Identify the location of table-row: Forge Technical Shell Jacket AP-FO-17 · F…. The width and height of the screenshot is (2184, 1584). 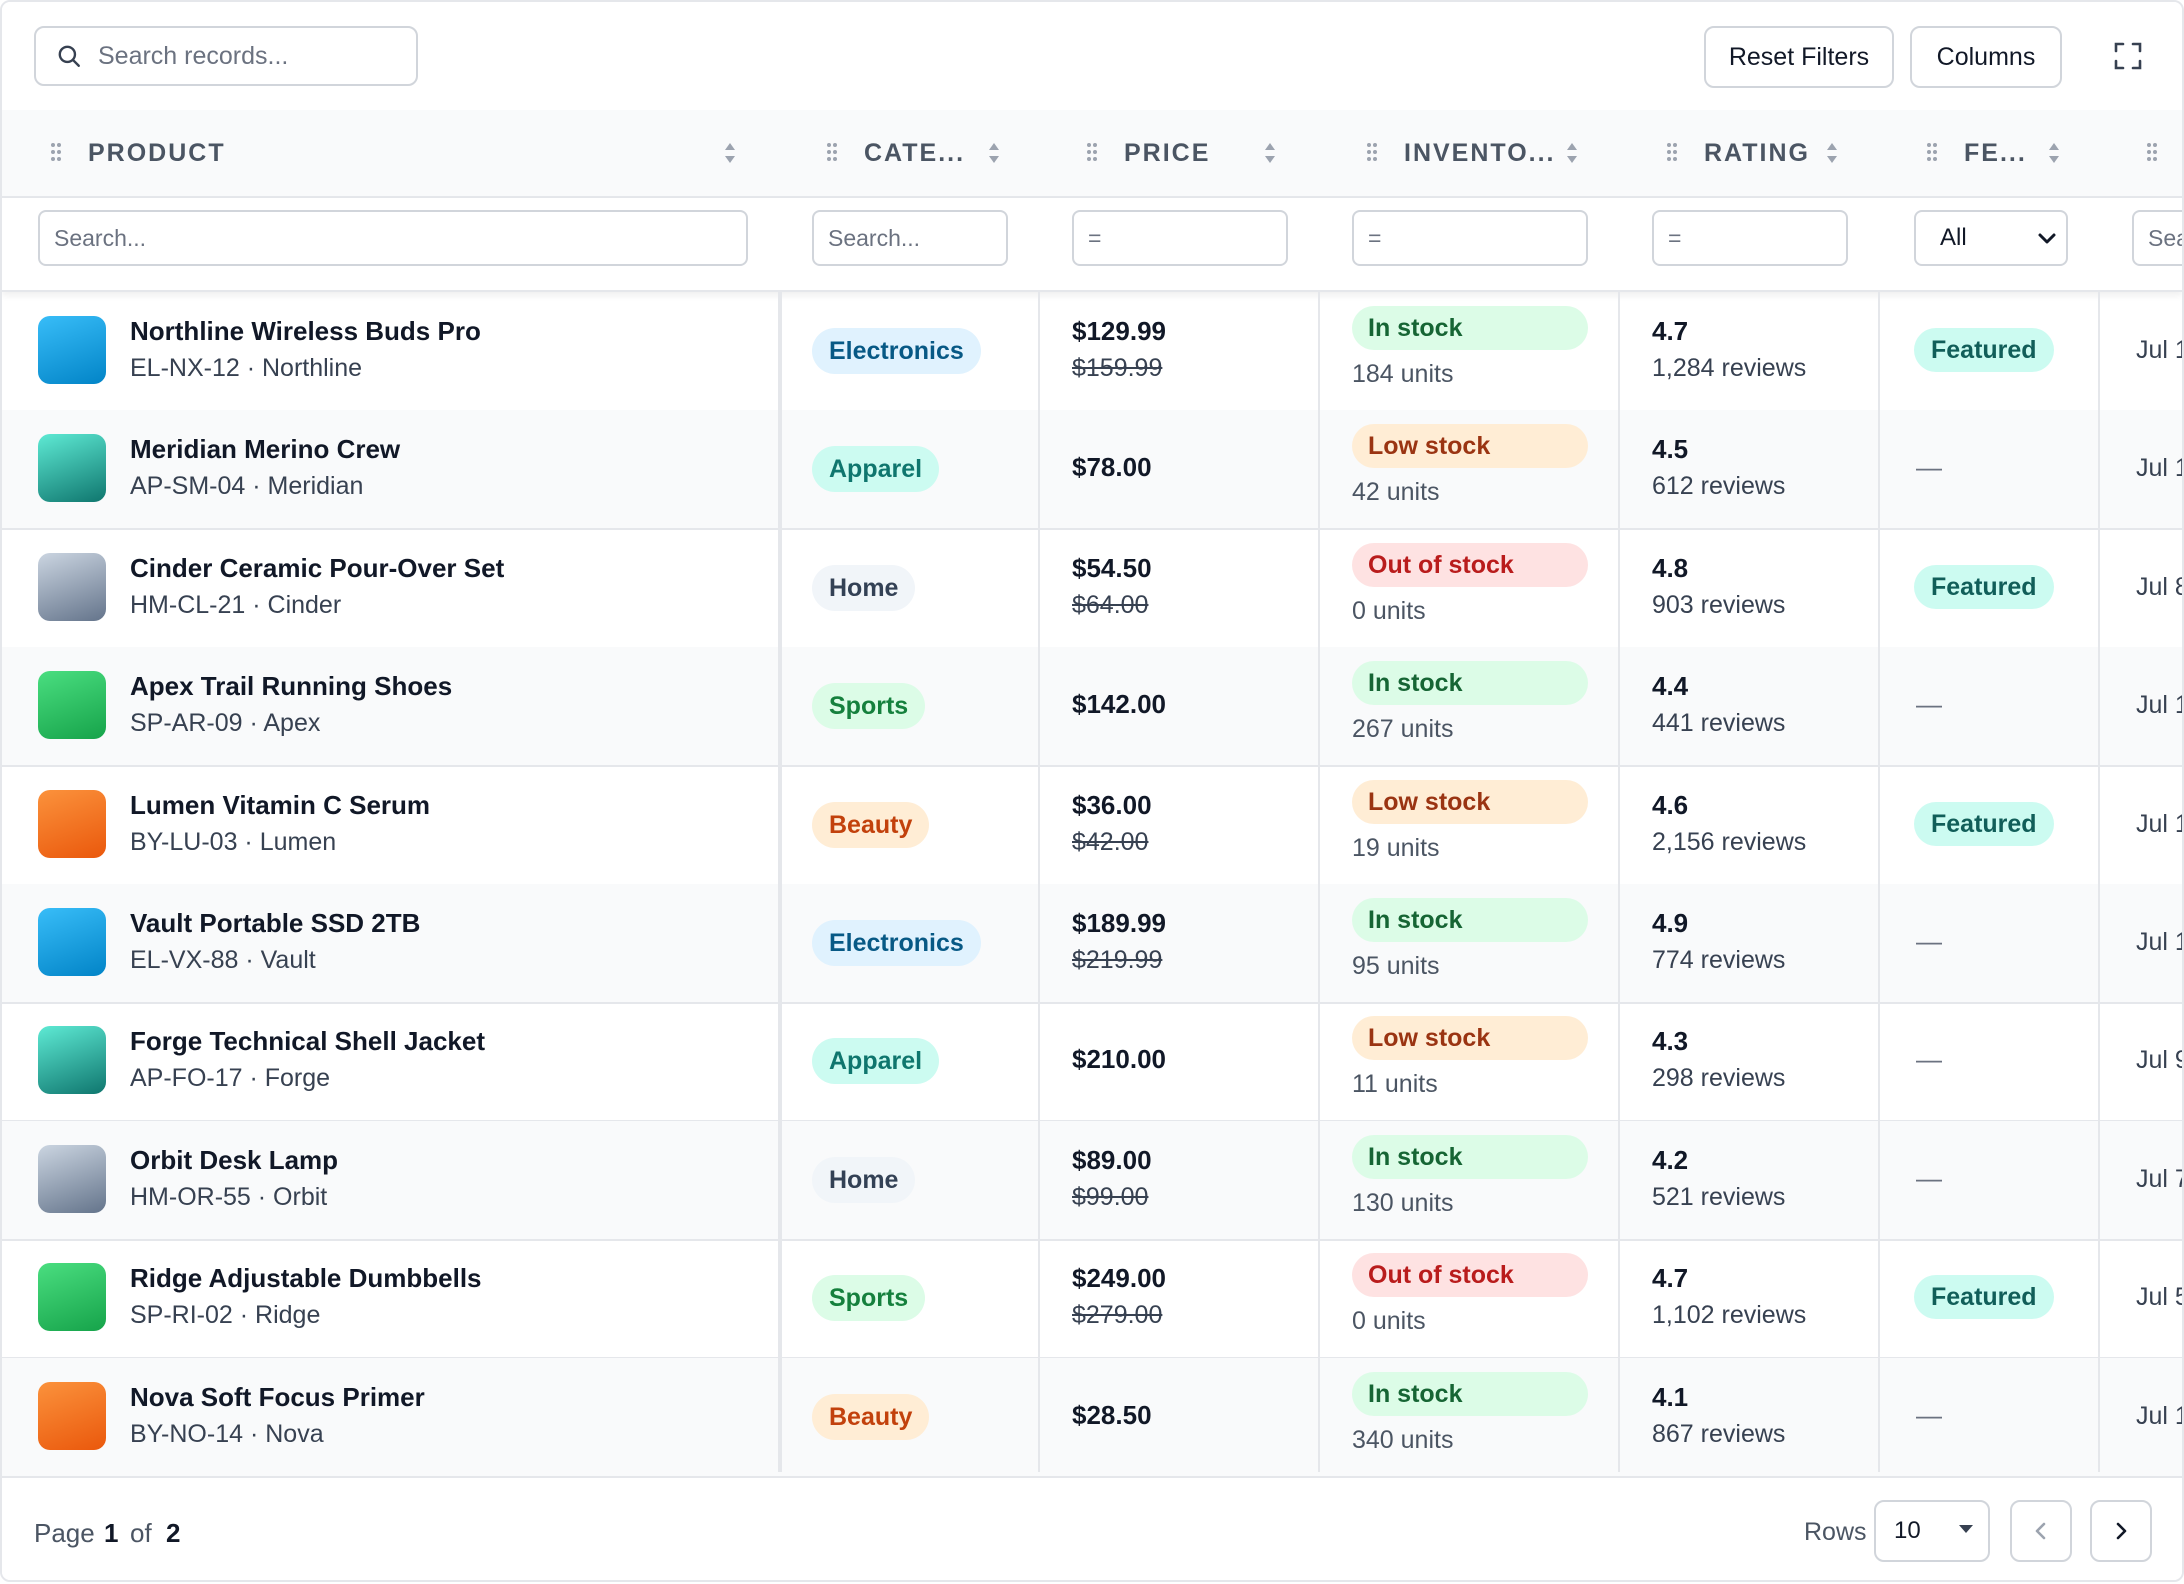
(1092, 1062).